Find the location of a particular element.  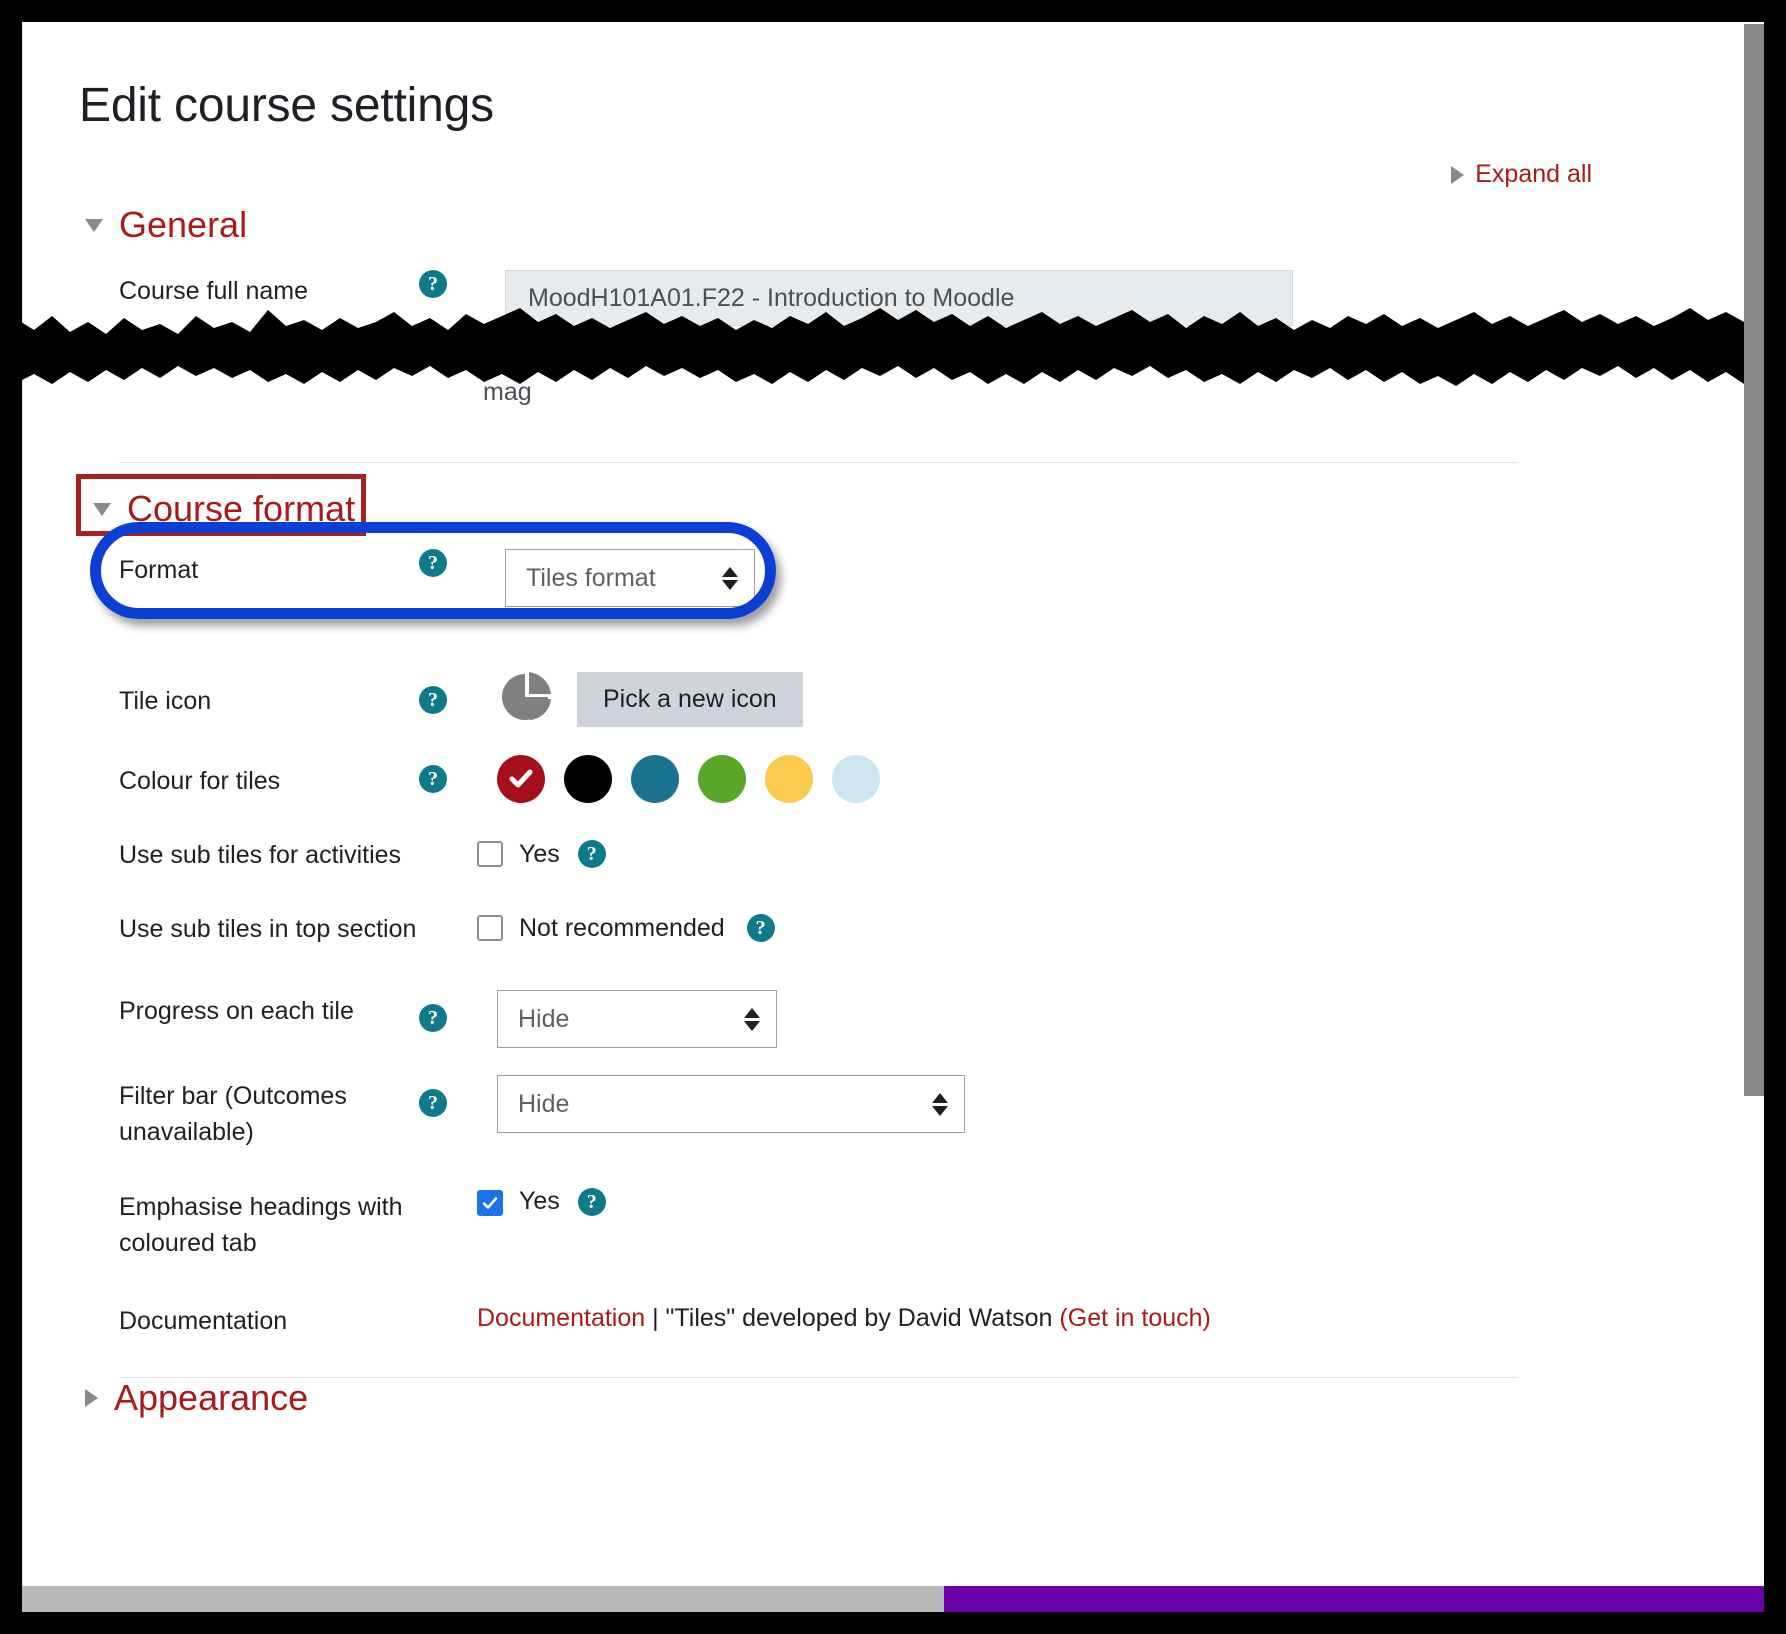

help-icon-colour-for-tiles: ? is located at coordinates (433, 779).